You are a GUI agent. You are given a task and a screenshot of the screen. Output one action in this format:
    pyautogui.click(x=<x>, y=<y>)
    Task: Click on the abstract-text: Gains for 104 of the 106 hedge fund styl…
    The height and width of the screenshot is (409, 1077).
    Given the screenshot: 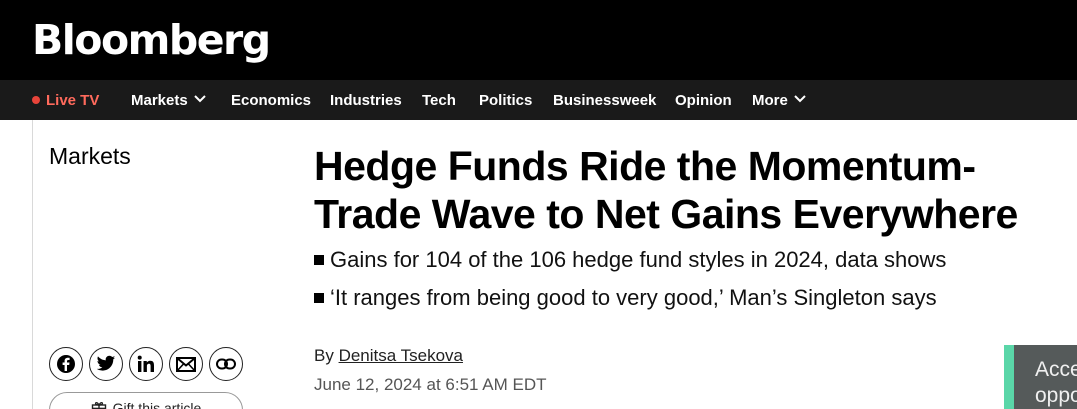 What is the action you would take?
    pyautogui.click(x=638, y=259)
    